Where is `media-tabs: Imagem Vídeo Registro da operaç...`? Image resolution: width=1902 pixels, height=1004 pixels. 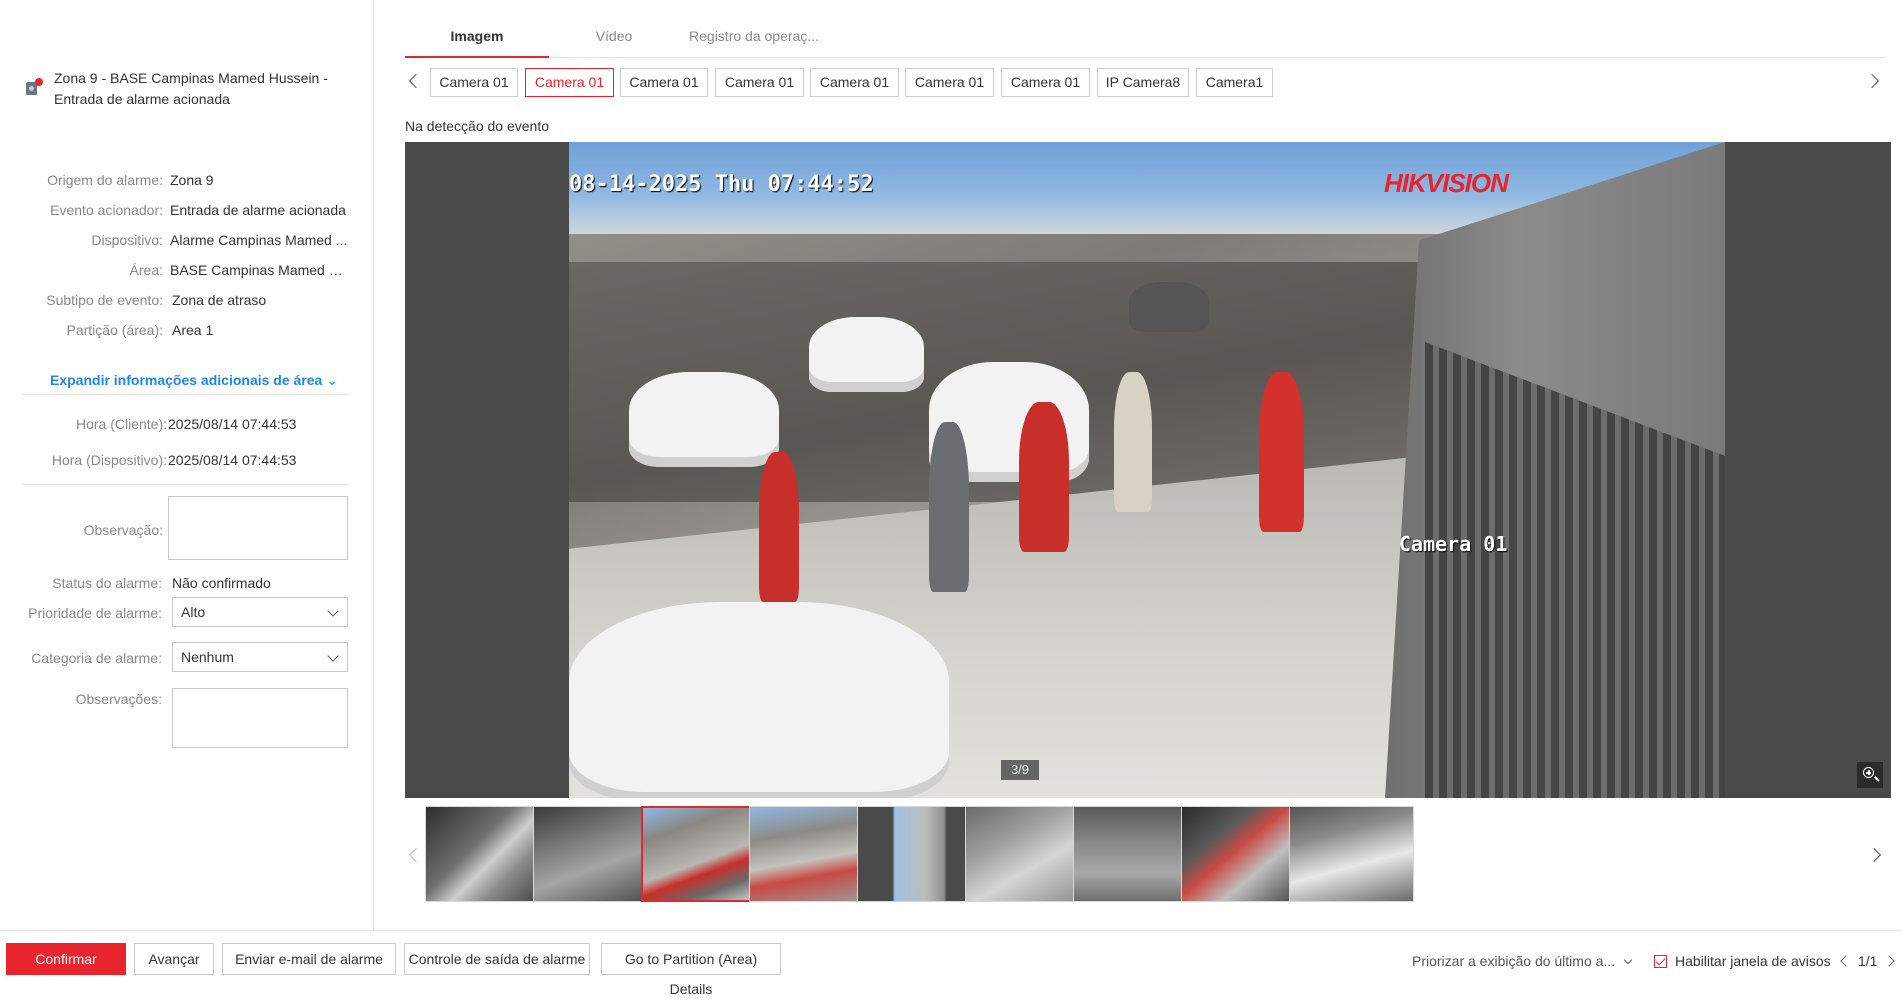 media-tabs: Imagem Vídeo Registro da operaç... is located at coordinates (1145, 39).